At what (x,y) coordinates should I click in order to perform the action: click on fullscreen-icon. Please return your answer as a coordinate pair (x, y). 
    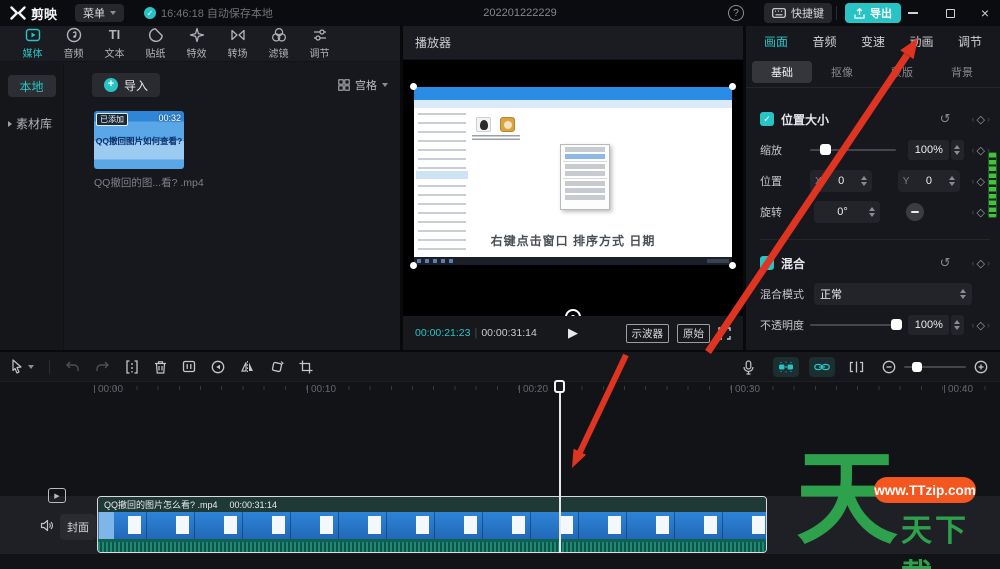
    Looking at the image, I should click on (724, 333).